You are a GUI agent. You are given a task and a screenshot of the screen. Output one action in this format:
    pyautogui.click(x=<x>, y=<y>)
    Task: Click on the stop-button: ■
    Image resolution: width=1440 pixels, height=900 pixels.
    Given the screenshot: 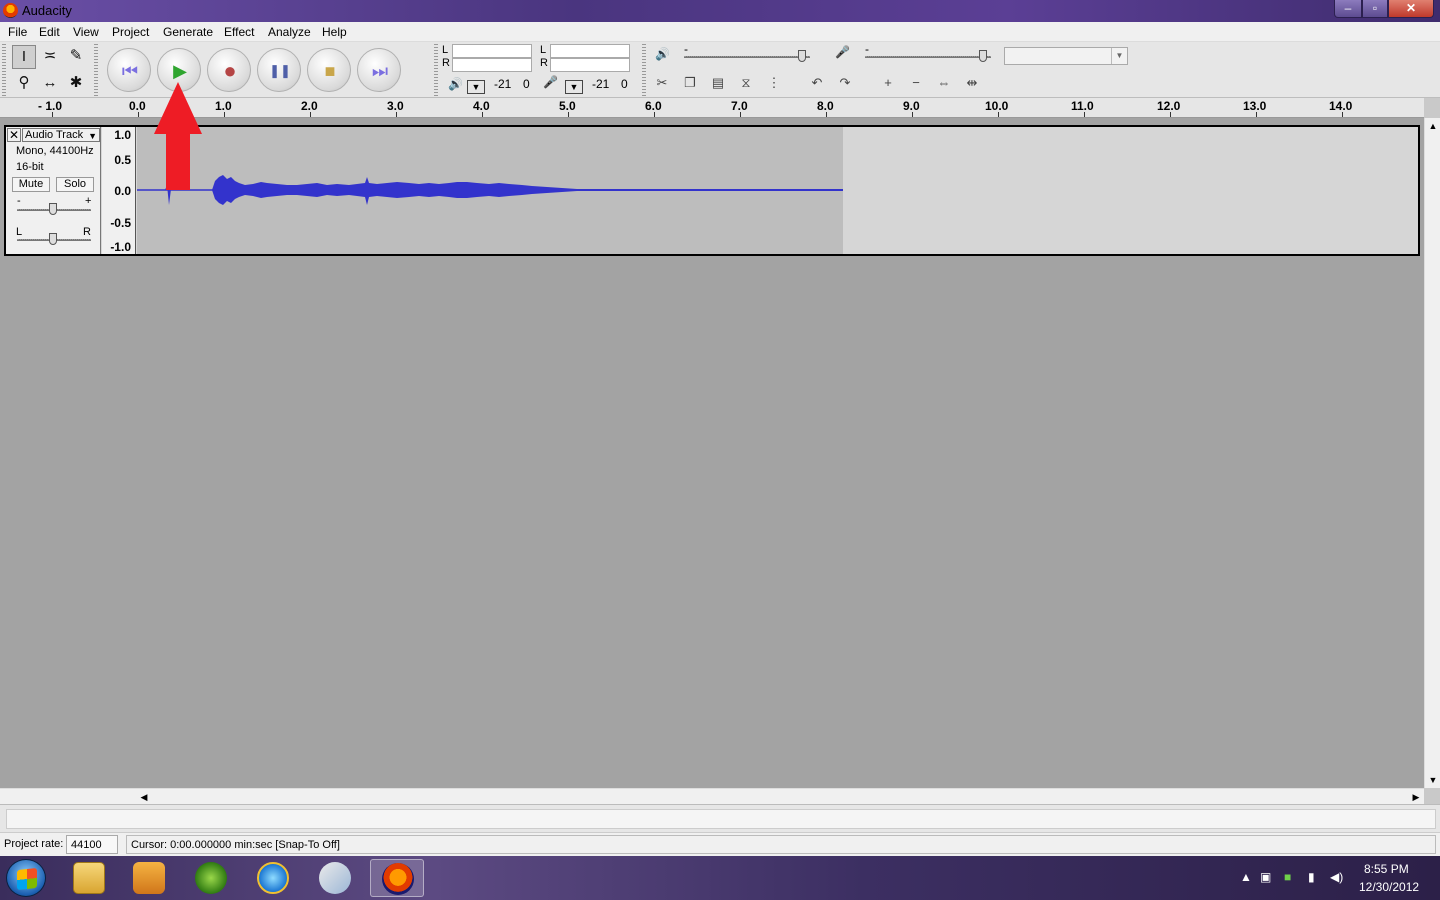 What is the action you would take?
    pyautogui.click(x=329, y=70)
    